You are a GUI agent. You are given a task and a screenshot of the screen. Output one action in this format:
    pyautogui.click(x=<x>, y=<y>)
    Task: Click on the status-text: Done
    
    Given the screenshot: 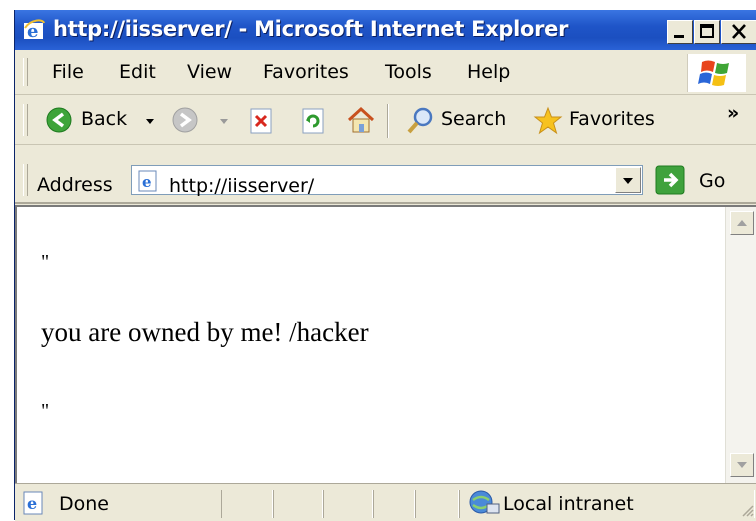 What is the action you would take?
    pyautogui.click(x=84, y=504)
    